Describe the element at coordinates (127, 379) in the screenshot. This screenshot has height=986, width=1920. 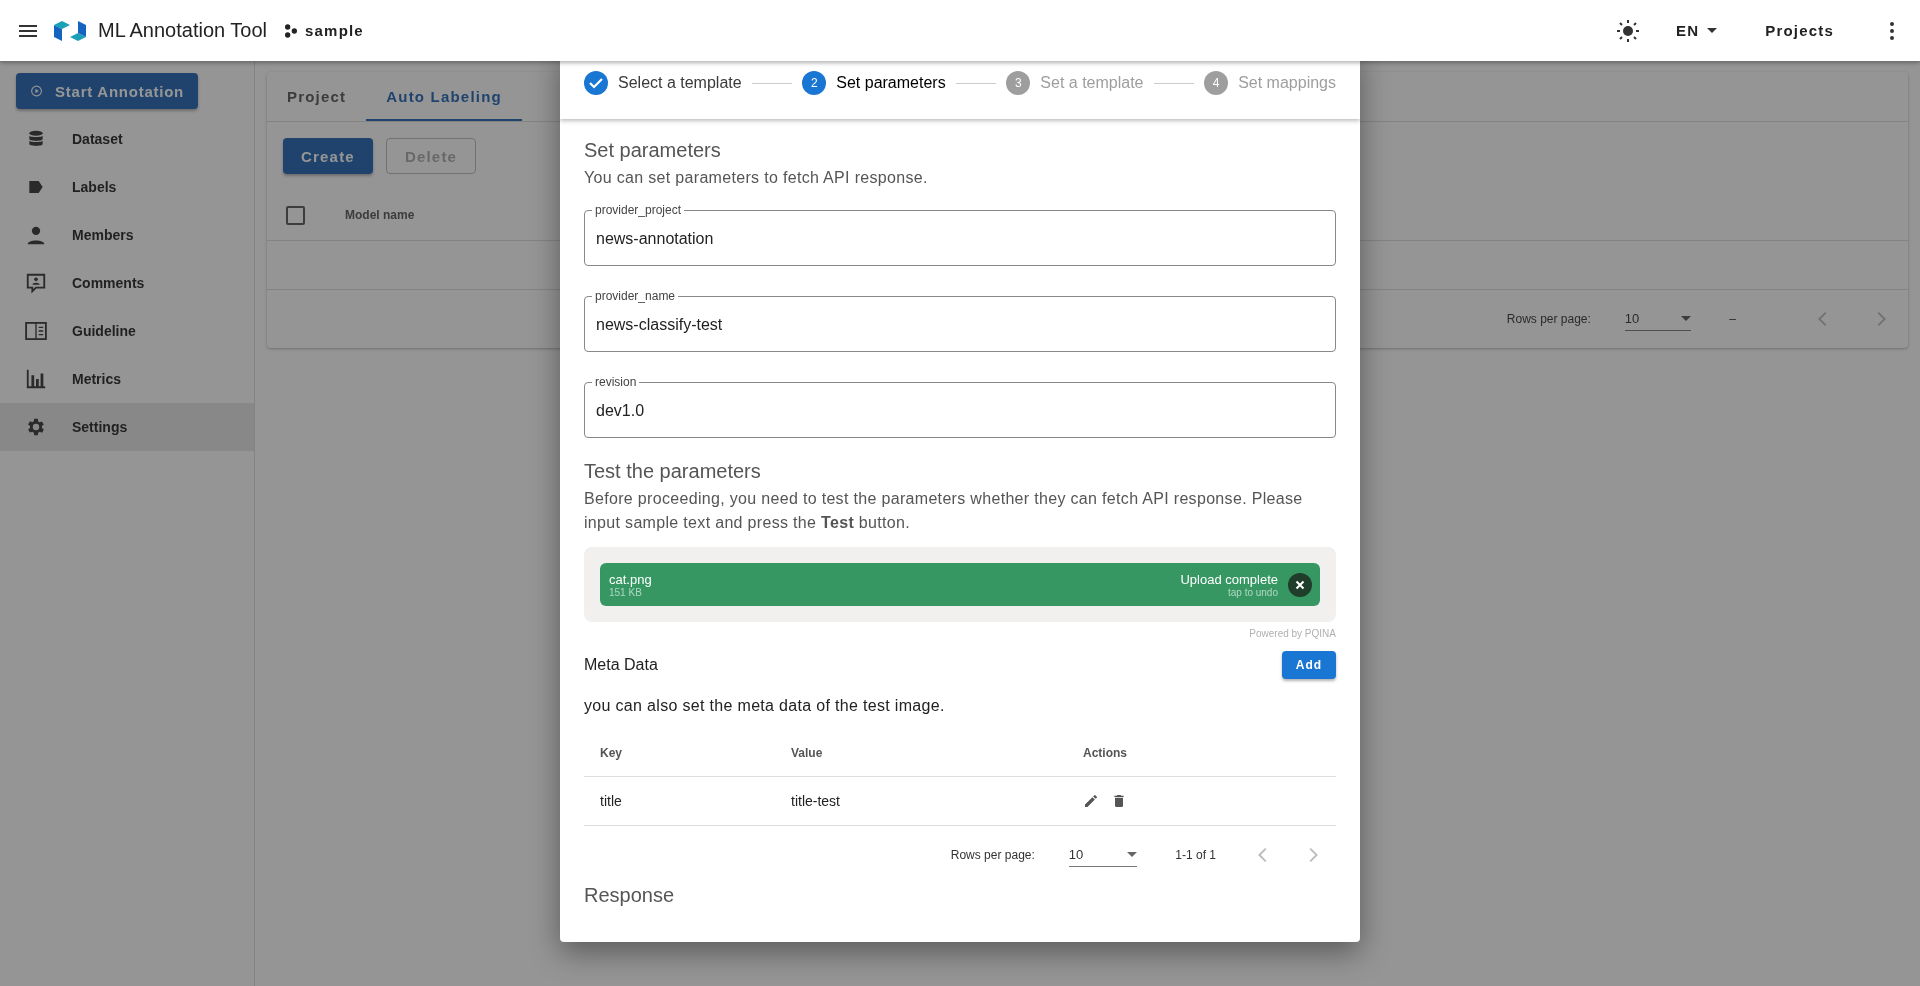
I see `sidebar-item: Metrics` at that location.